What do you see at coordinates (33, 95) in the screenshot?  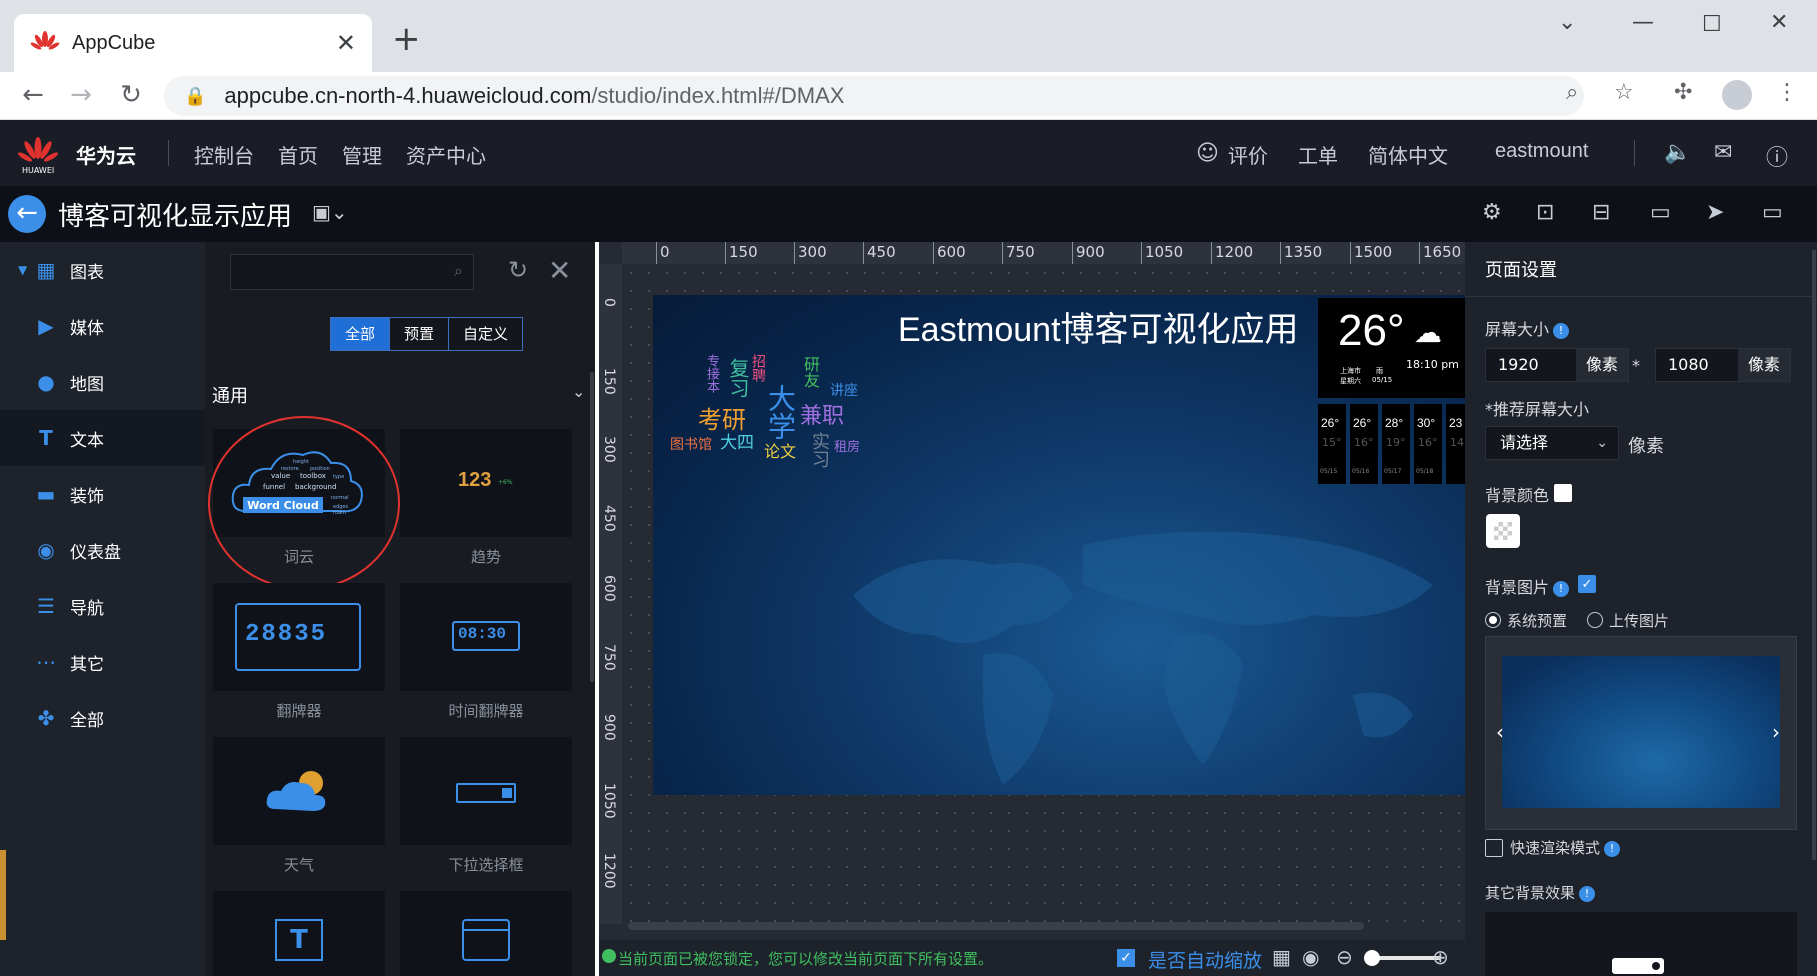 I see `back-arrow-icon: ←` at bounding box center [33, 95].